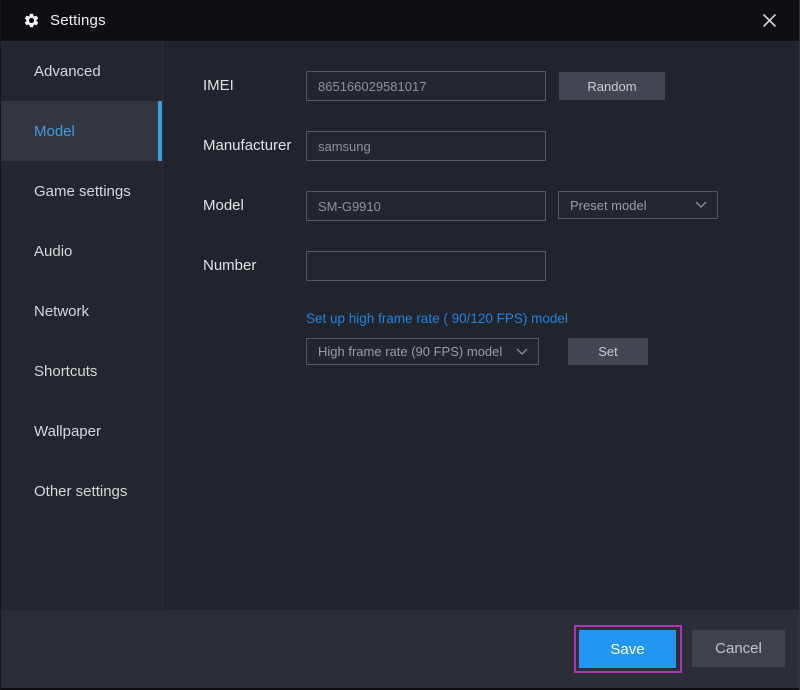 The image size is (800, 690). What do you see at coordinates (54, 131) in the screenshot?
I see `sidebar-item-label: Model` at bounding box center [54, 131].